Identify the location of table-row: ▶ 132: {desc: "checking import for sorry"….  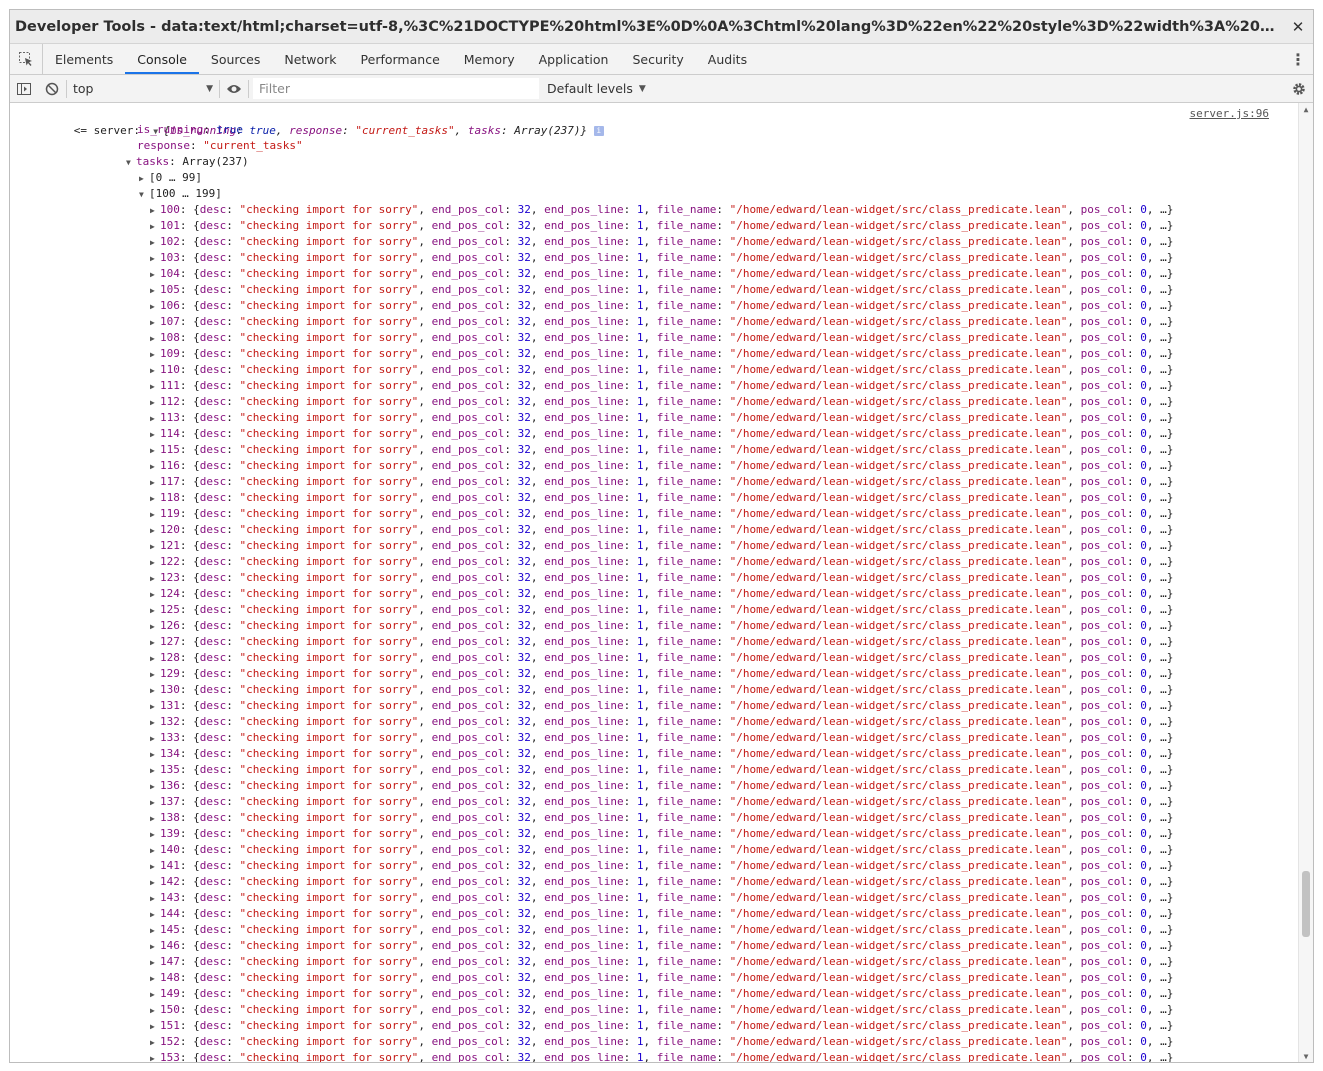
(661, 722).